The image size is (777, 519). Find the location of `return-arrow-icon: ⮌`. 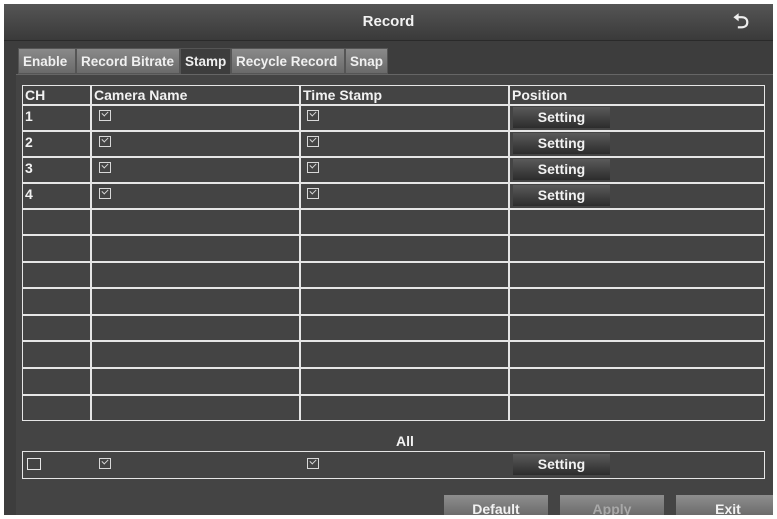

return-arrow-icon: ⮌ is located at coordinates (741, 22).